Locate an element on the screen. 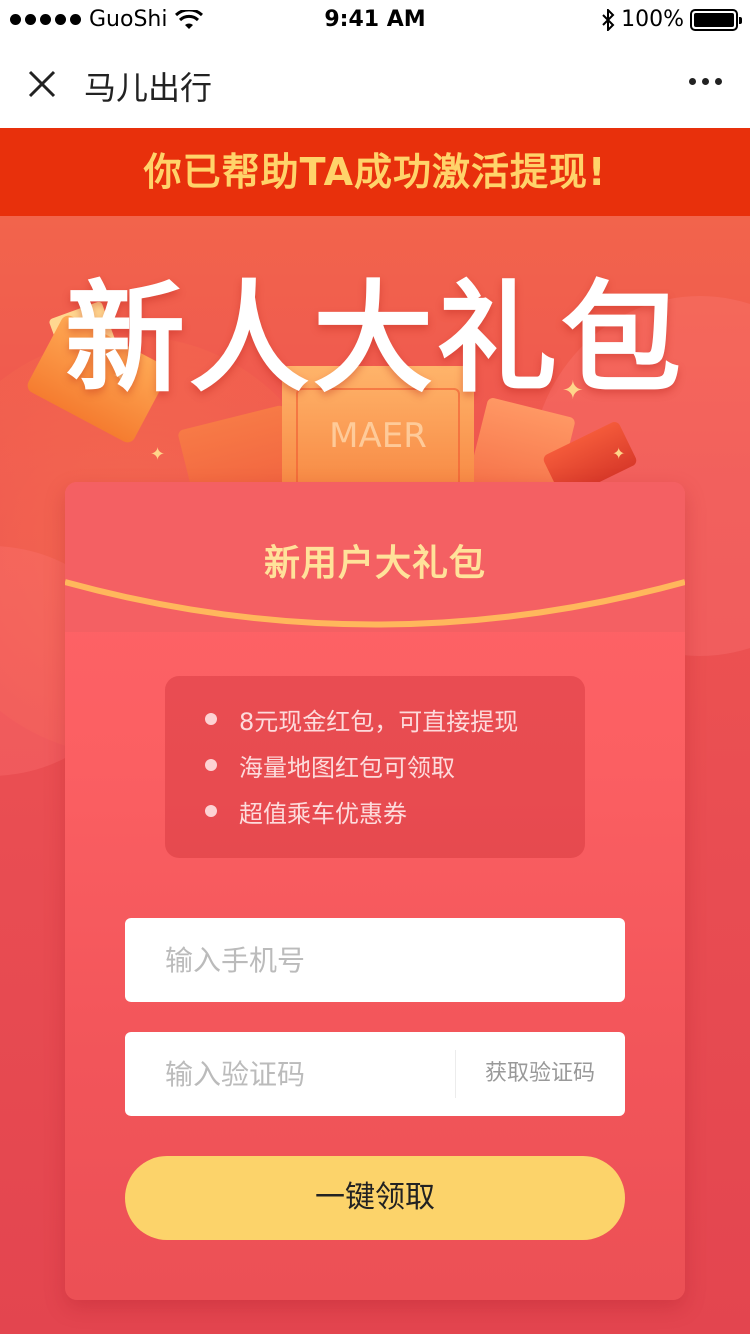  benefit-text: 海量地图红包可领取 is located at coordinates (347, 767).